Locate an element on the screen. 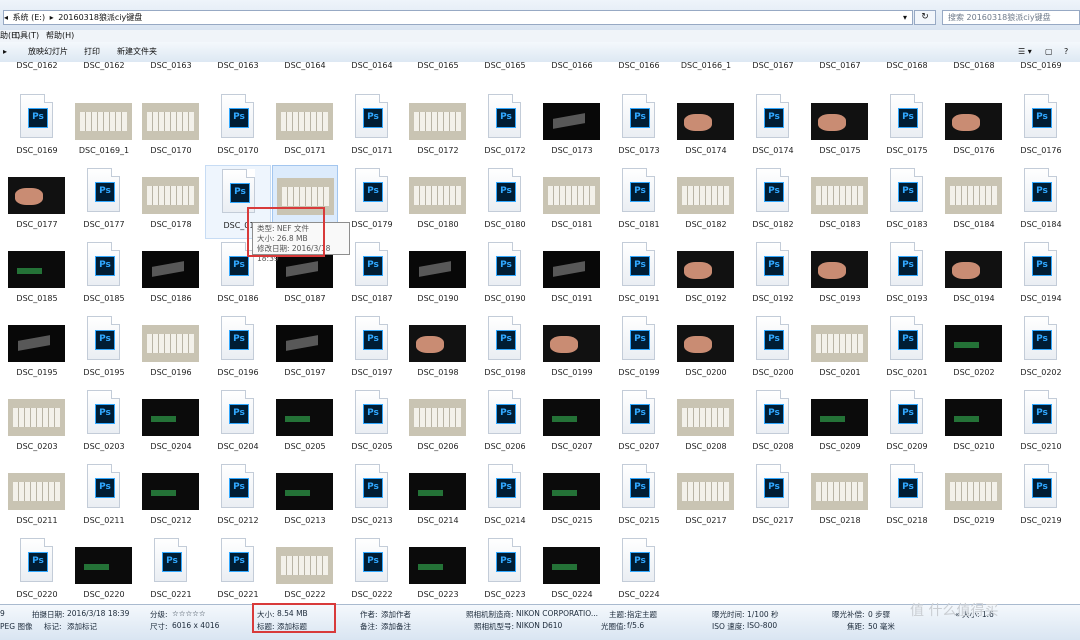 This screenshot has width=1080, height=640. file-item: Ps DSC_0210 is located at coordinates (1041, 424).